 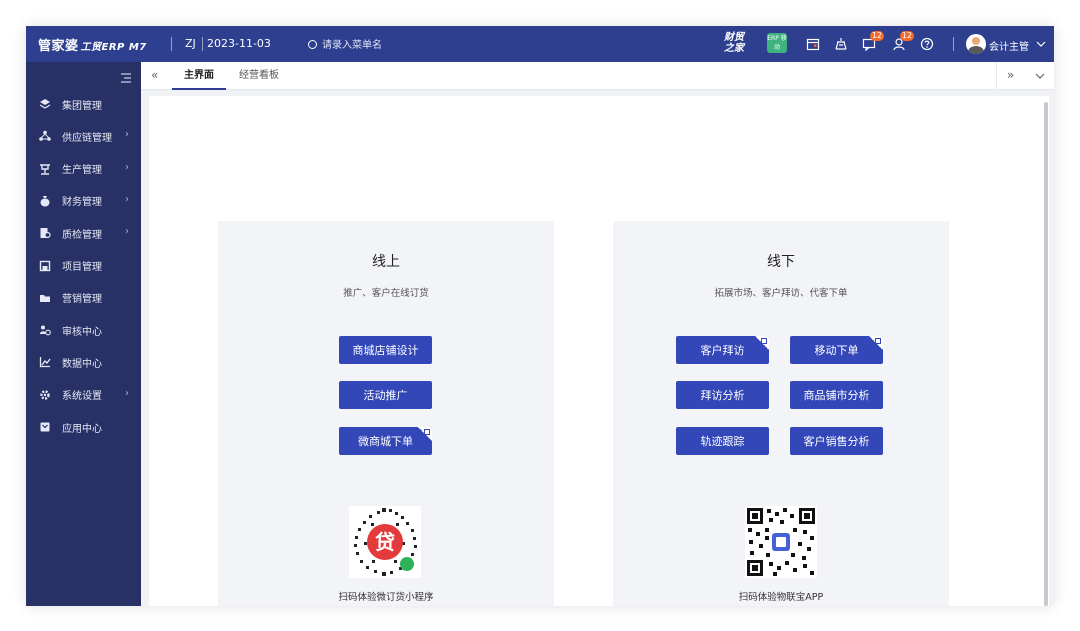 What do you see at coordinates (58, 46) in the screenshot?
I see `logo-main: 管家婆` at bounding box center [58, 46].